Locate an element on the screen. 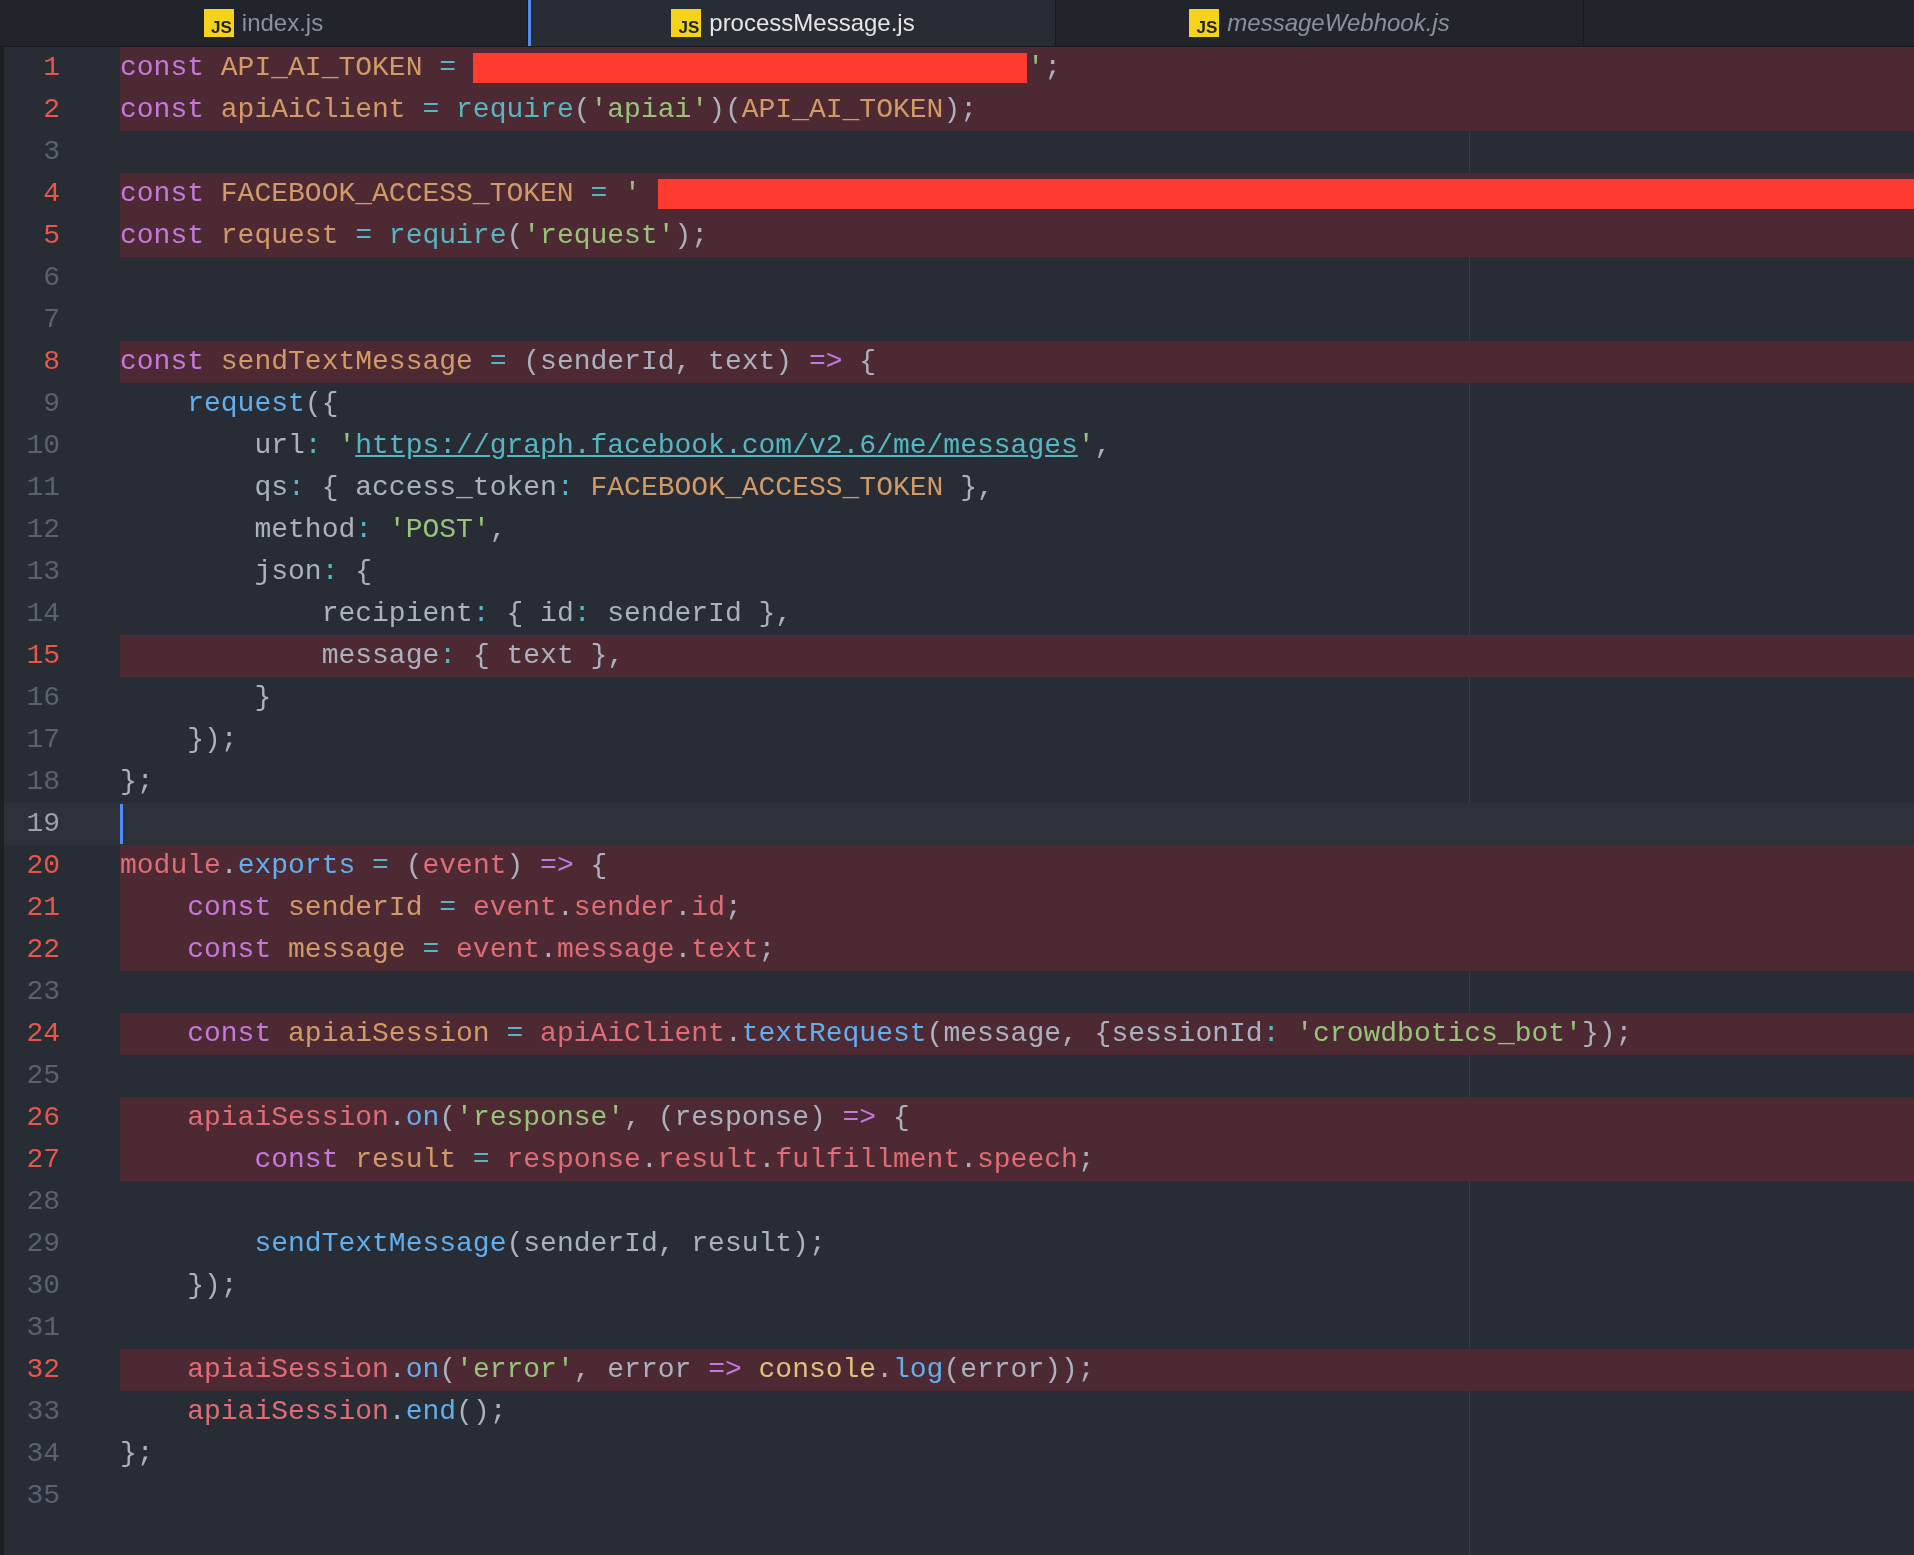 The image size is (1914, 1555). line-number: 18 is located at coordinates (42, 782).